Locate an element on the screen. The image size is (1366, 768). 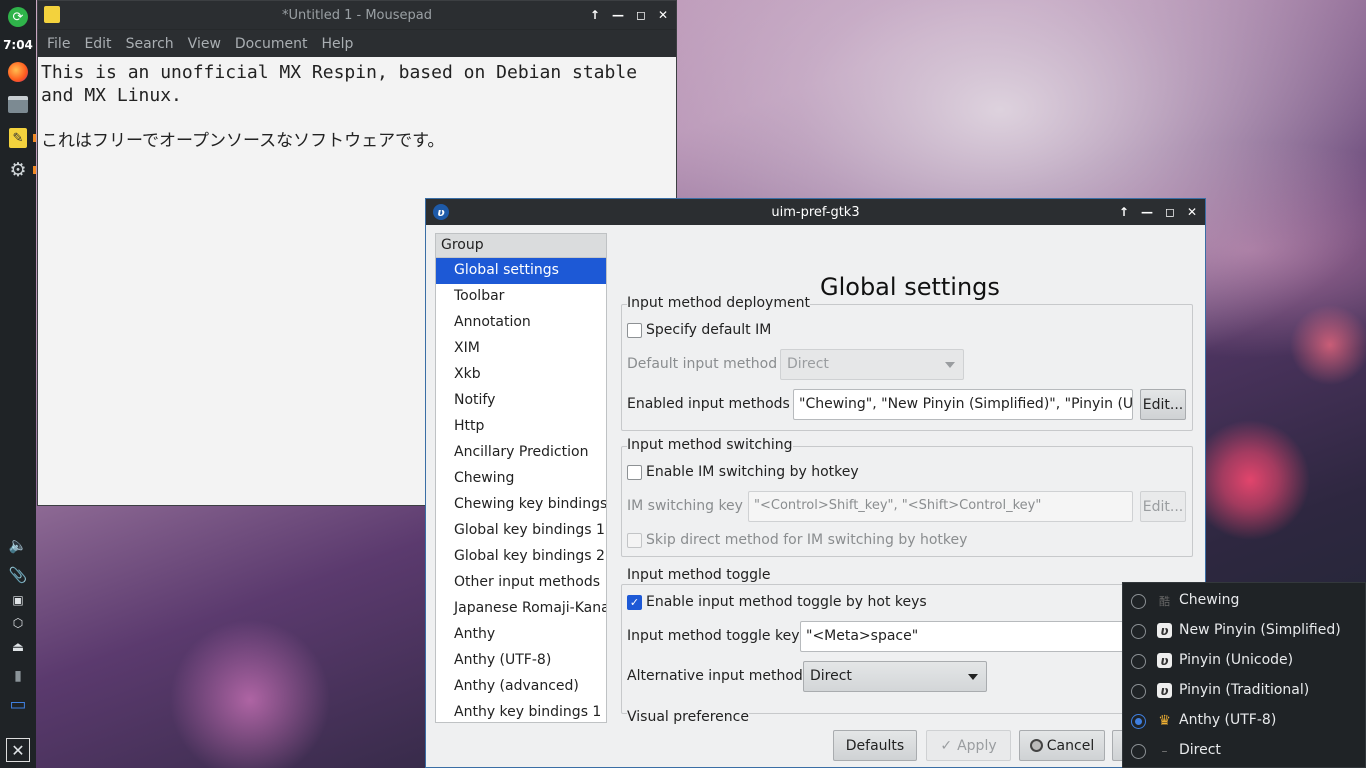
enable-im-switching-label: Enable IM switching by hotkey is located at coordinates (752, 472).